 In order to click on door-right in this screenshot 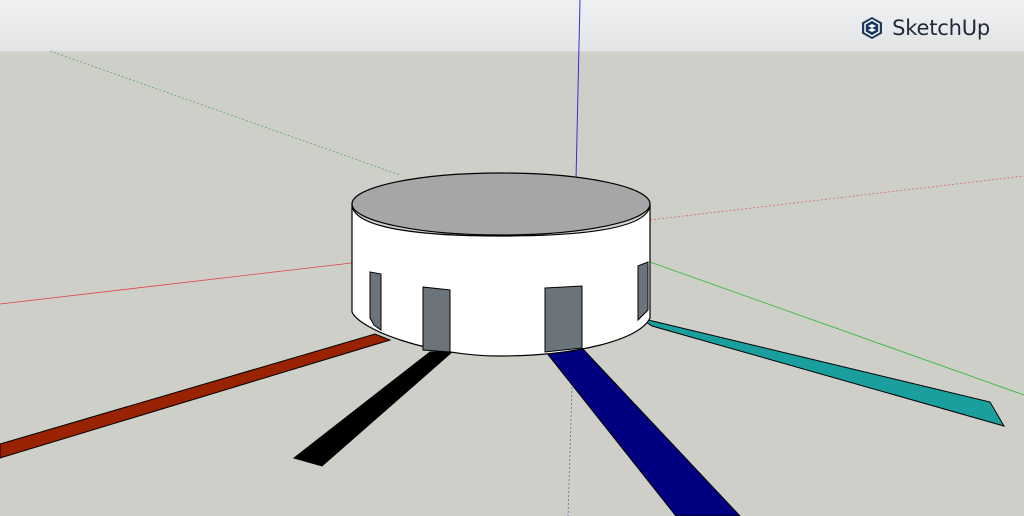, I will do `click(563, 319)`.